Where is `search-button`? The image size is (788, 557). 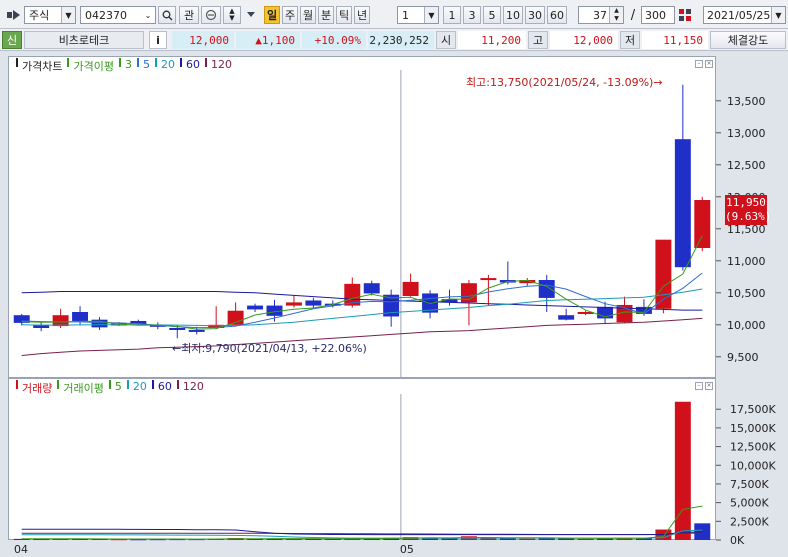
search-button is located at coordinates (167, 15).